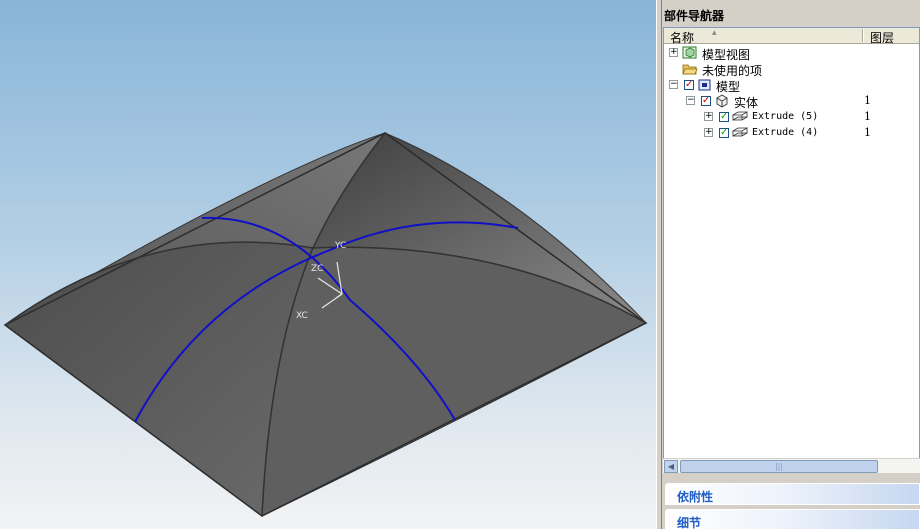  I want to click on tree-item-label: Extrude (4), so click(785, 132).